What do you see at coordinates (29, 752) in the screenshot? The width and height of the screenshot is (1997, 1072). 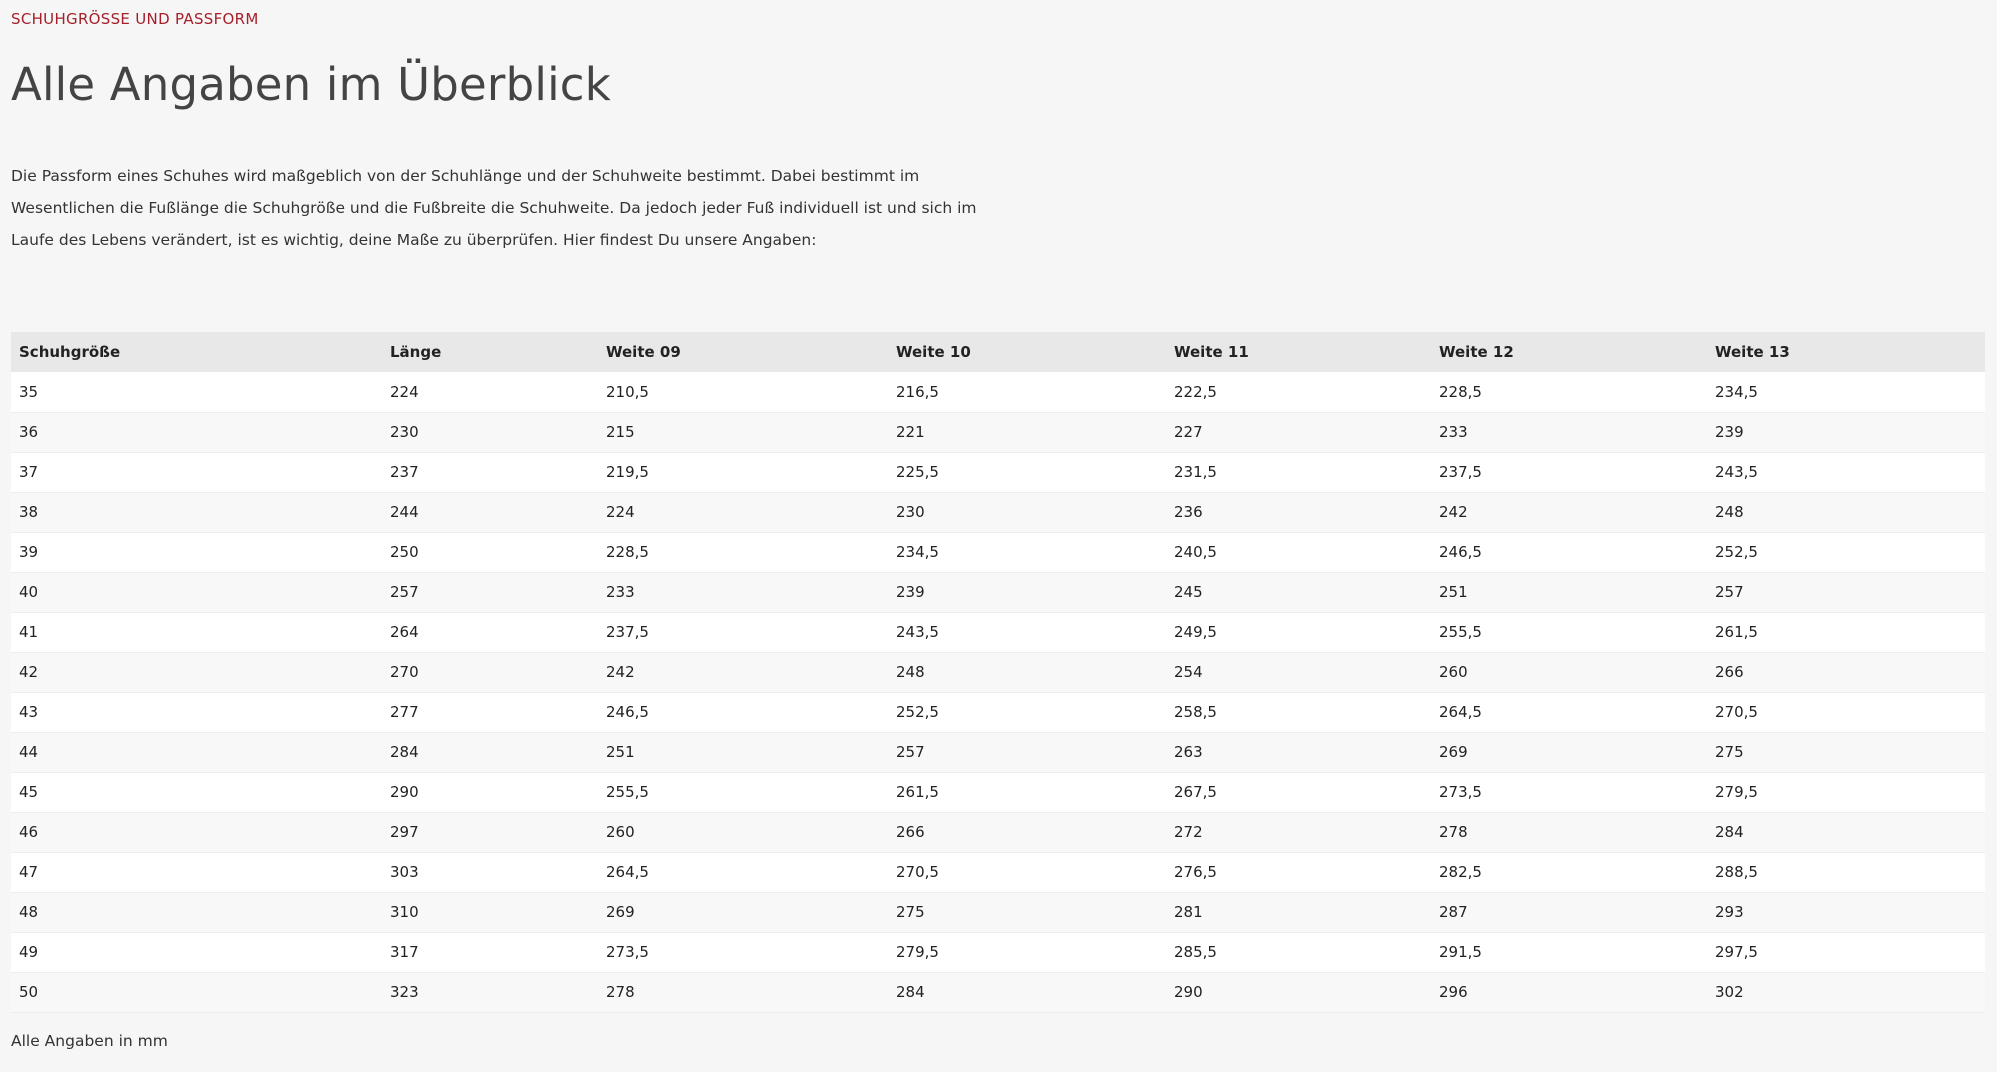 I see `table-cell: 44` at bounding box center [29, 752].